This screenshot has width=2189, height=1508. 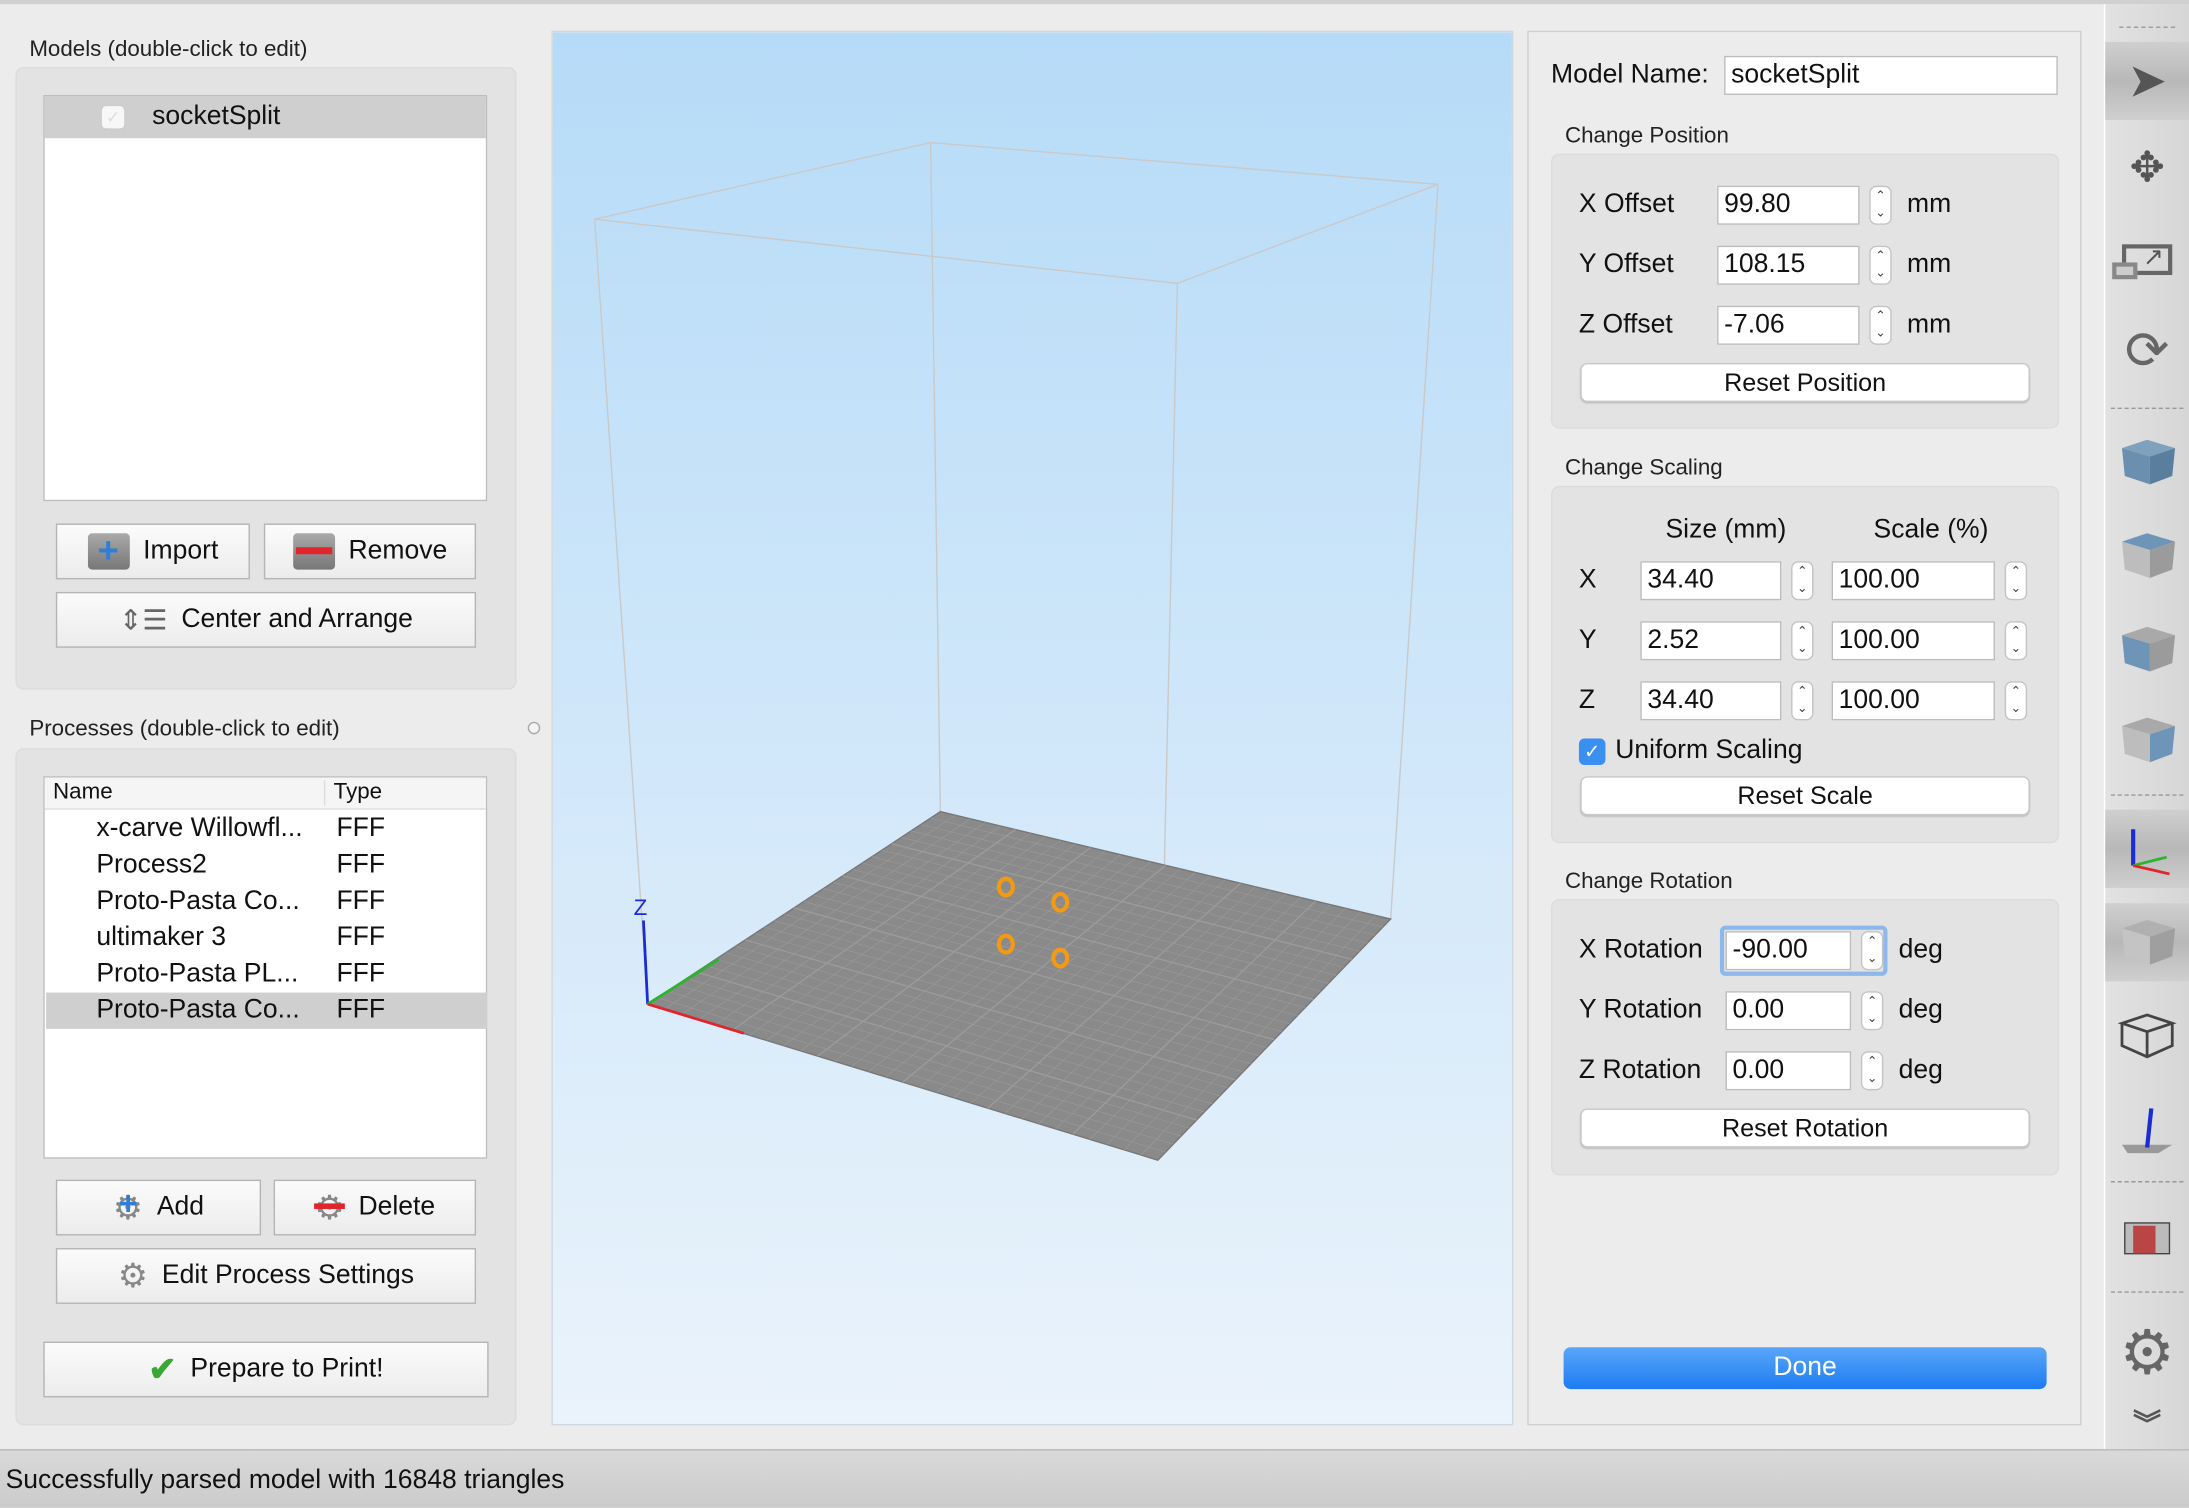 I want to click on wireframe-view-icon, so click(x=2146, y=1034).